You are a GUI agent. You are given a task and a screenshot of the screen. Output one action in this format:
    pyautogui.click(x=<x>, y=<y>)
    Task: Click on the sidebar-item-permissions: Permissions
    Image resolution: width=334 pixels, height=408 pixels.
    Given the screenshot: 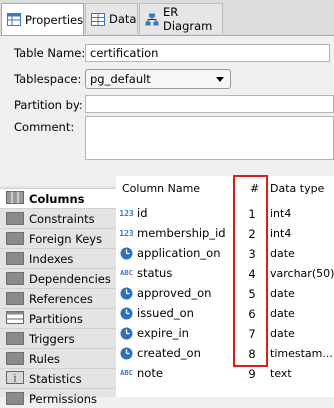 What is the action you would take?
    pyautogui.click(x=58, y=398)
    